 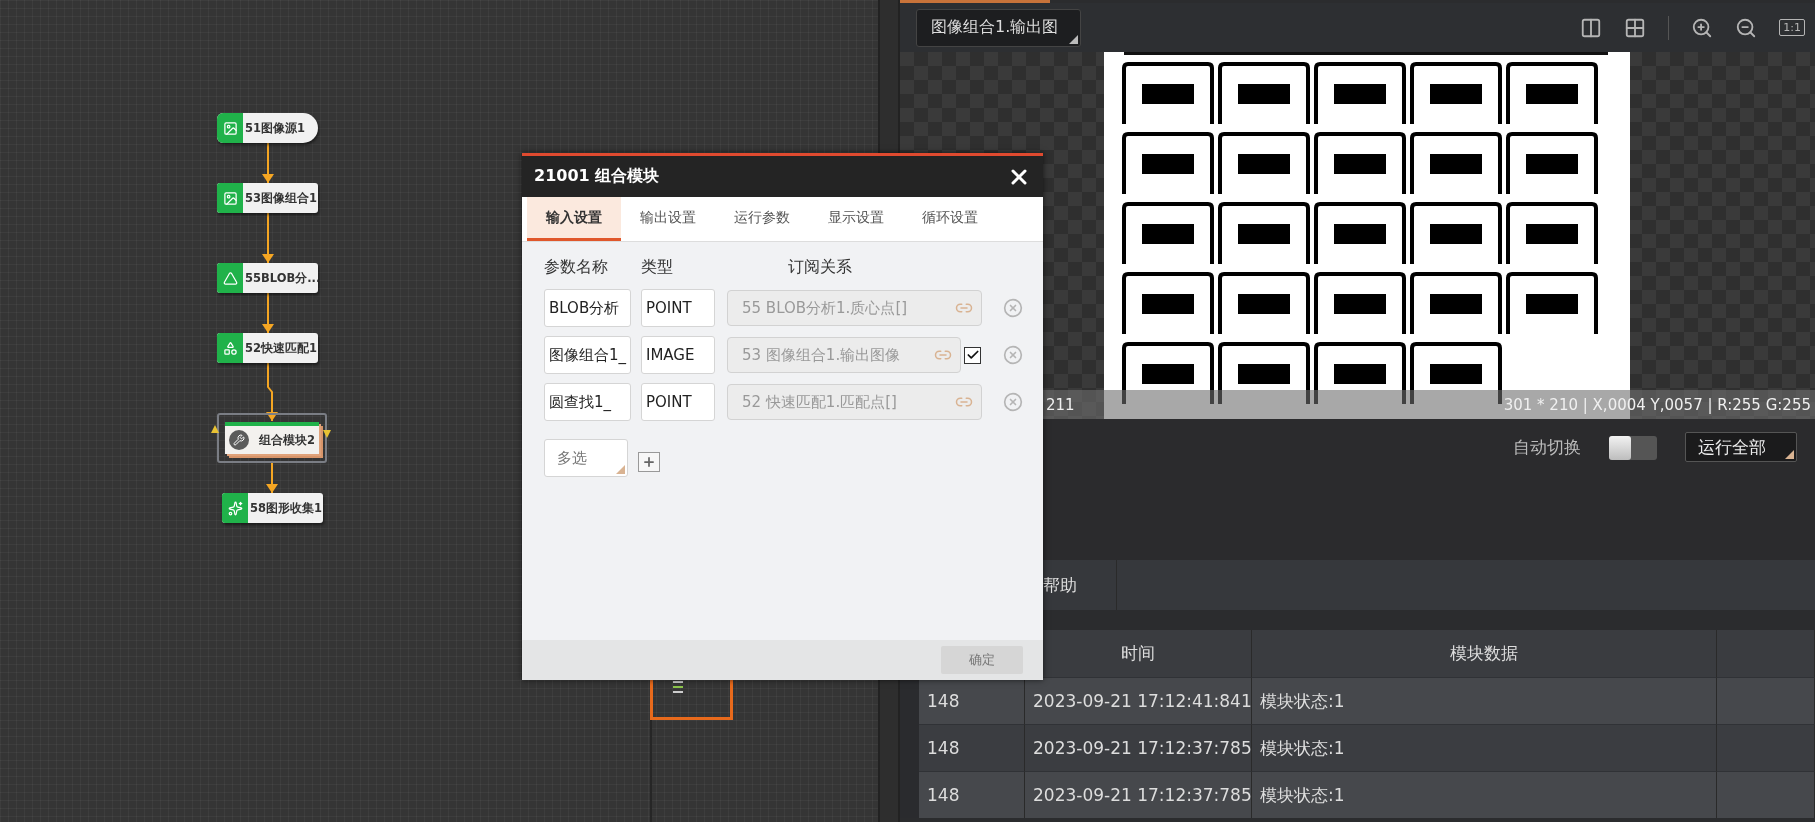 What do you see at coordinates (586, 458) in the screenshot?
I see `multi-select-dropdown: 多选` at bounding box center [586, 458].